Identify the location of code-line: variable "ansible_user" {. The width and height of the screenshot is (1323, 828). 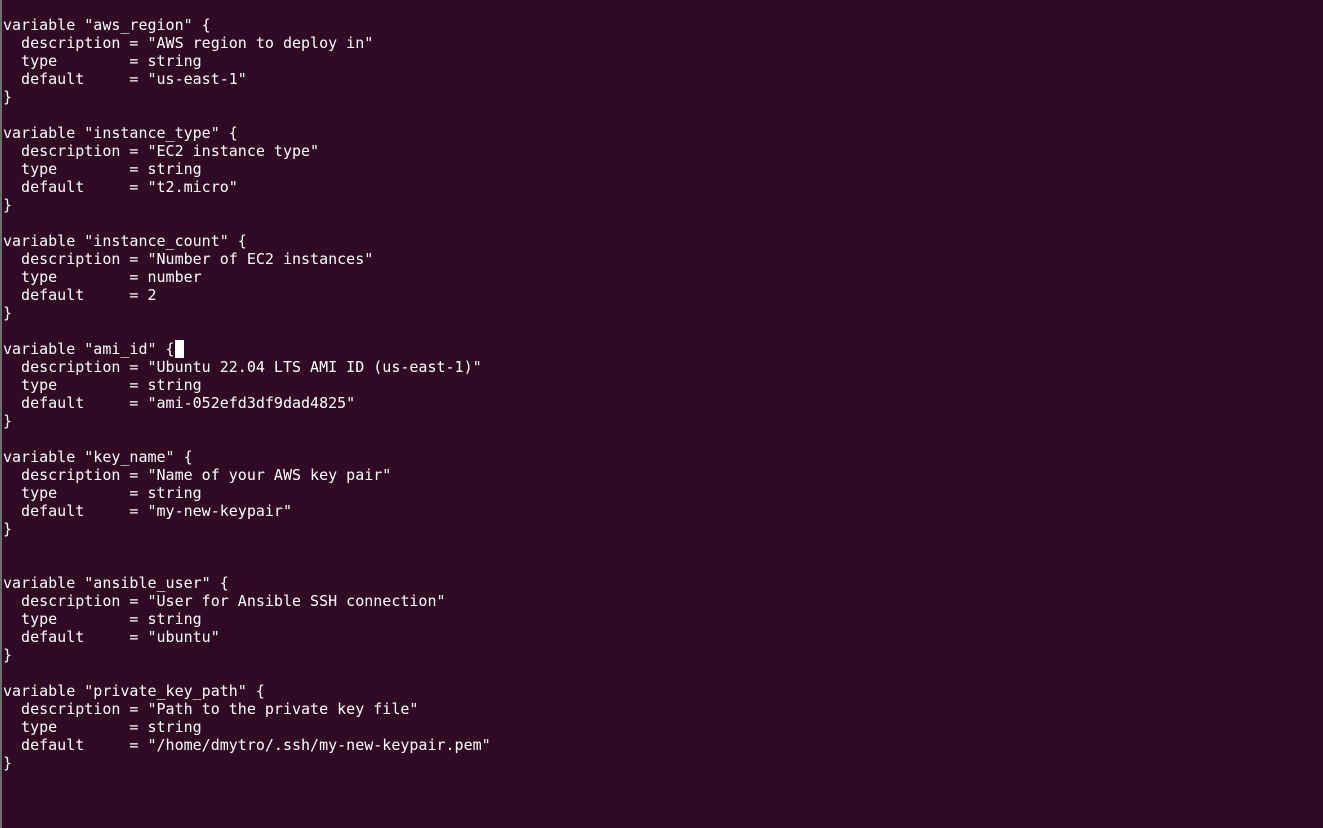
(116, 583).